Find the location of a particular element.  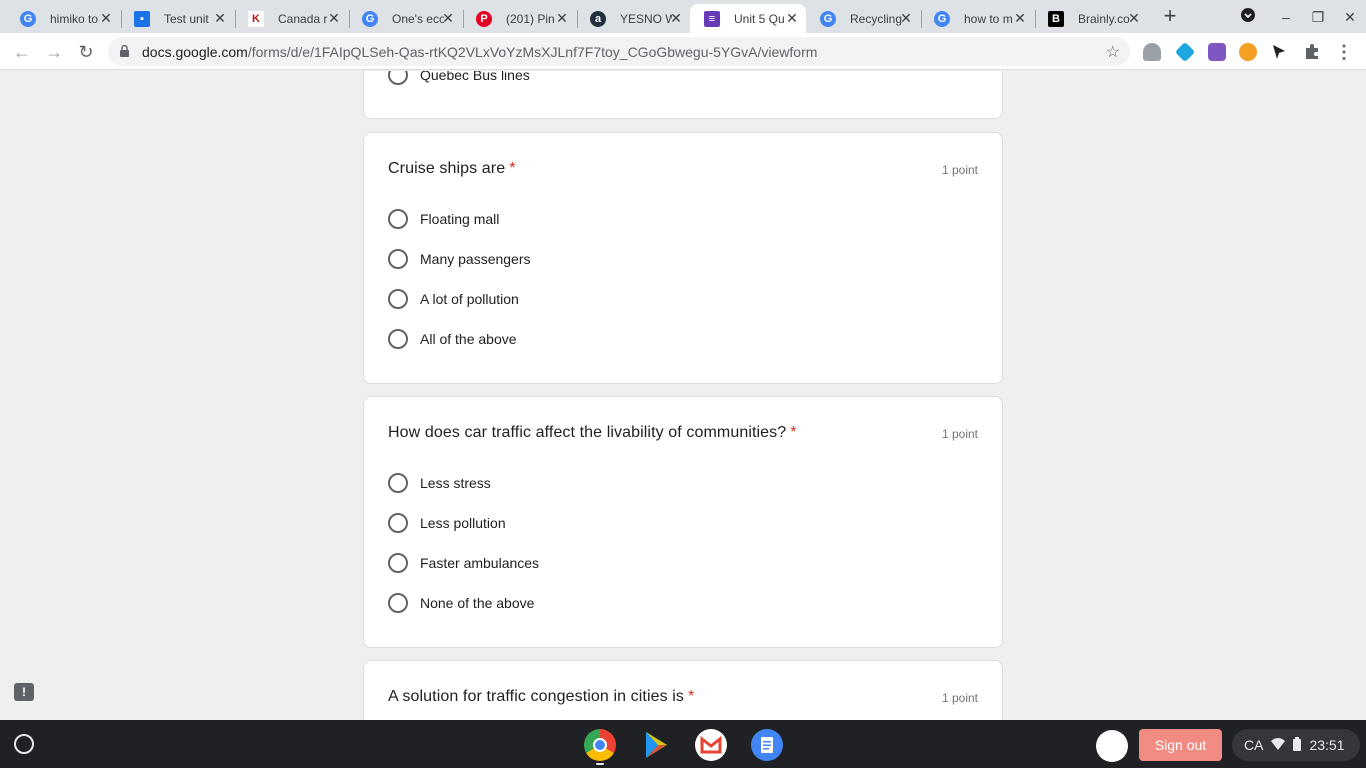

ks-icon: K is located at coordinates (256, 18).